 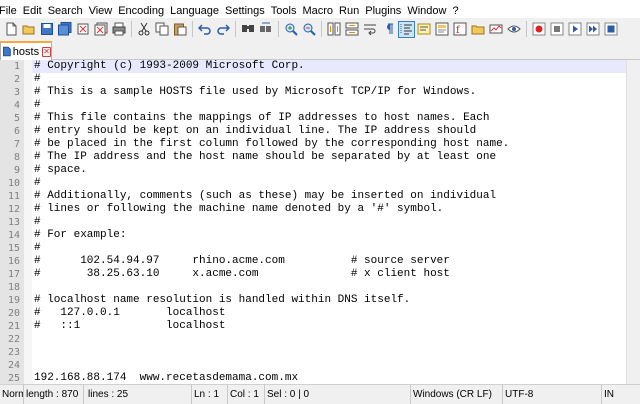 What do you see at coordinates (266, 29) in the screenshot?
I see `replace-icon` at bounding box center [266, 29].